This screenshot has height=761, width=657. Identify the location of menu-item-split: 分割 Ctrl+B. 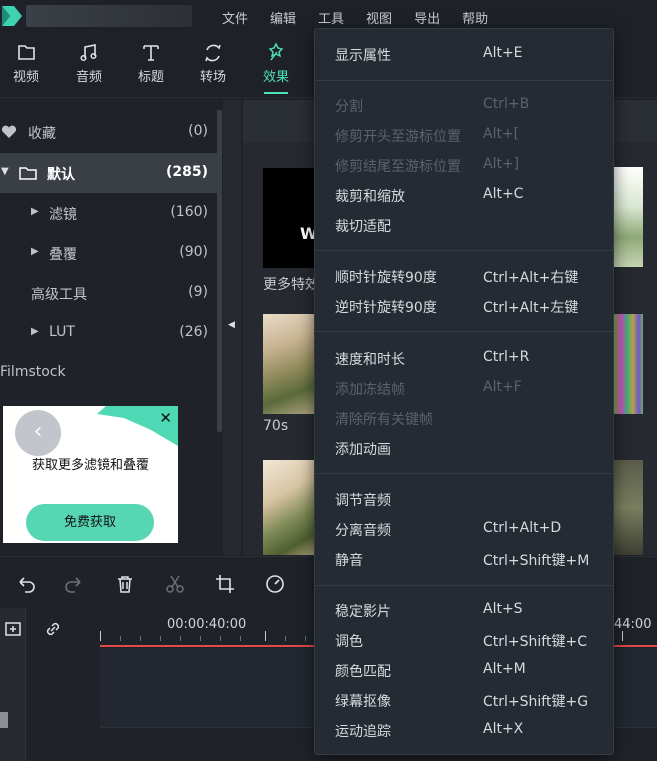
(464, 105).